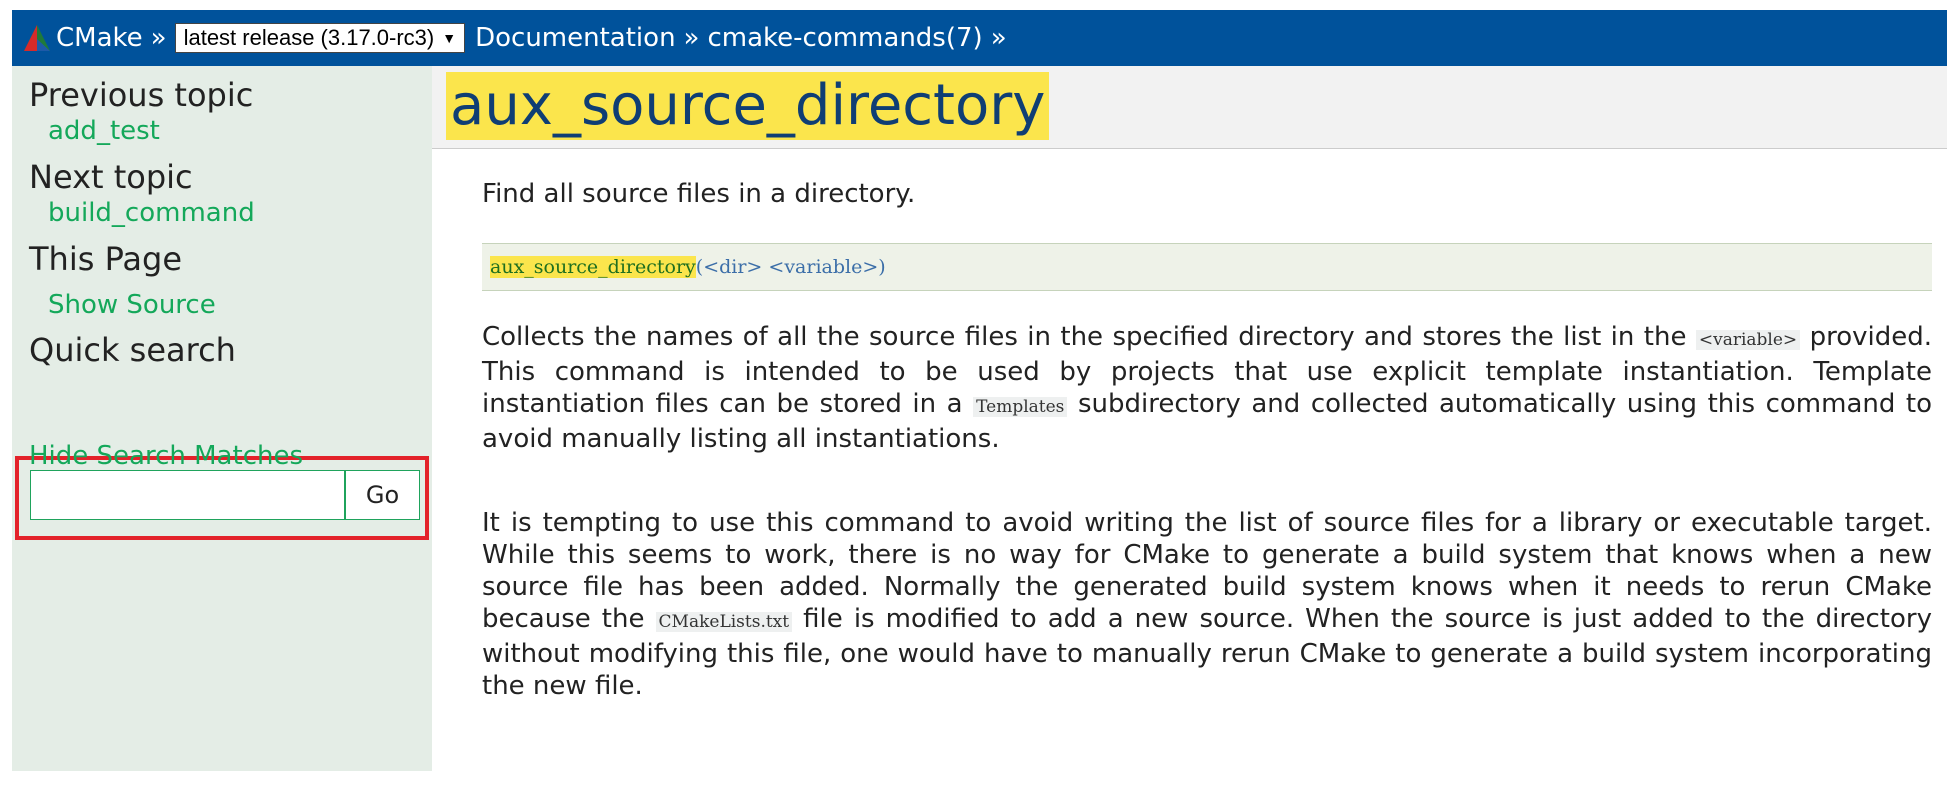  Describe the element at coordinates (575, 38) in the screenshot. I see `documentation-link: Documentation` at that location.